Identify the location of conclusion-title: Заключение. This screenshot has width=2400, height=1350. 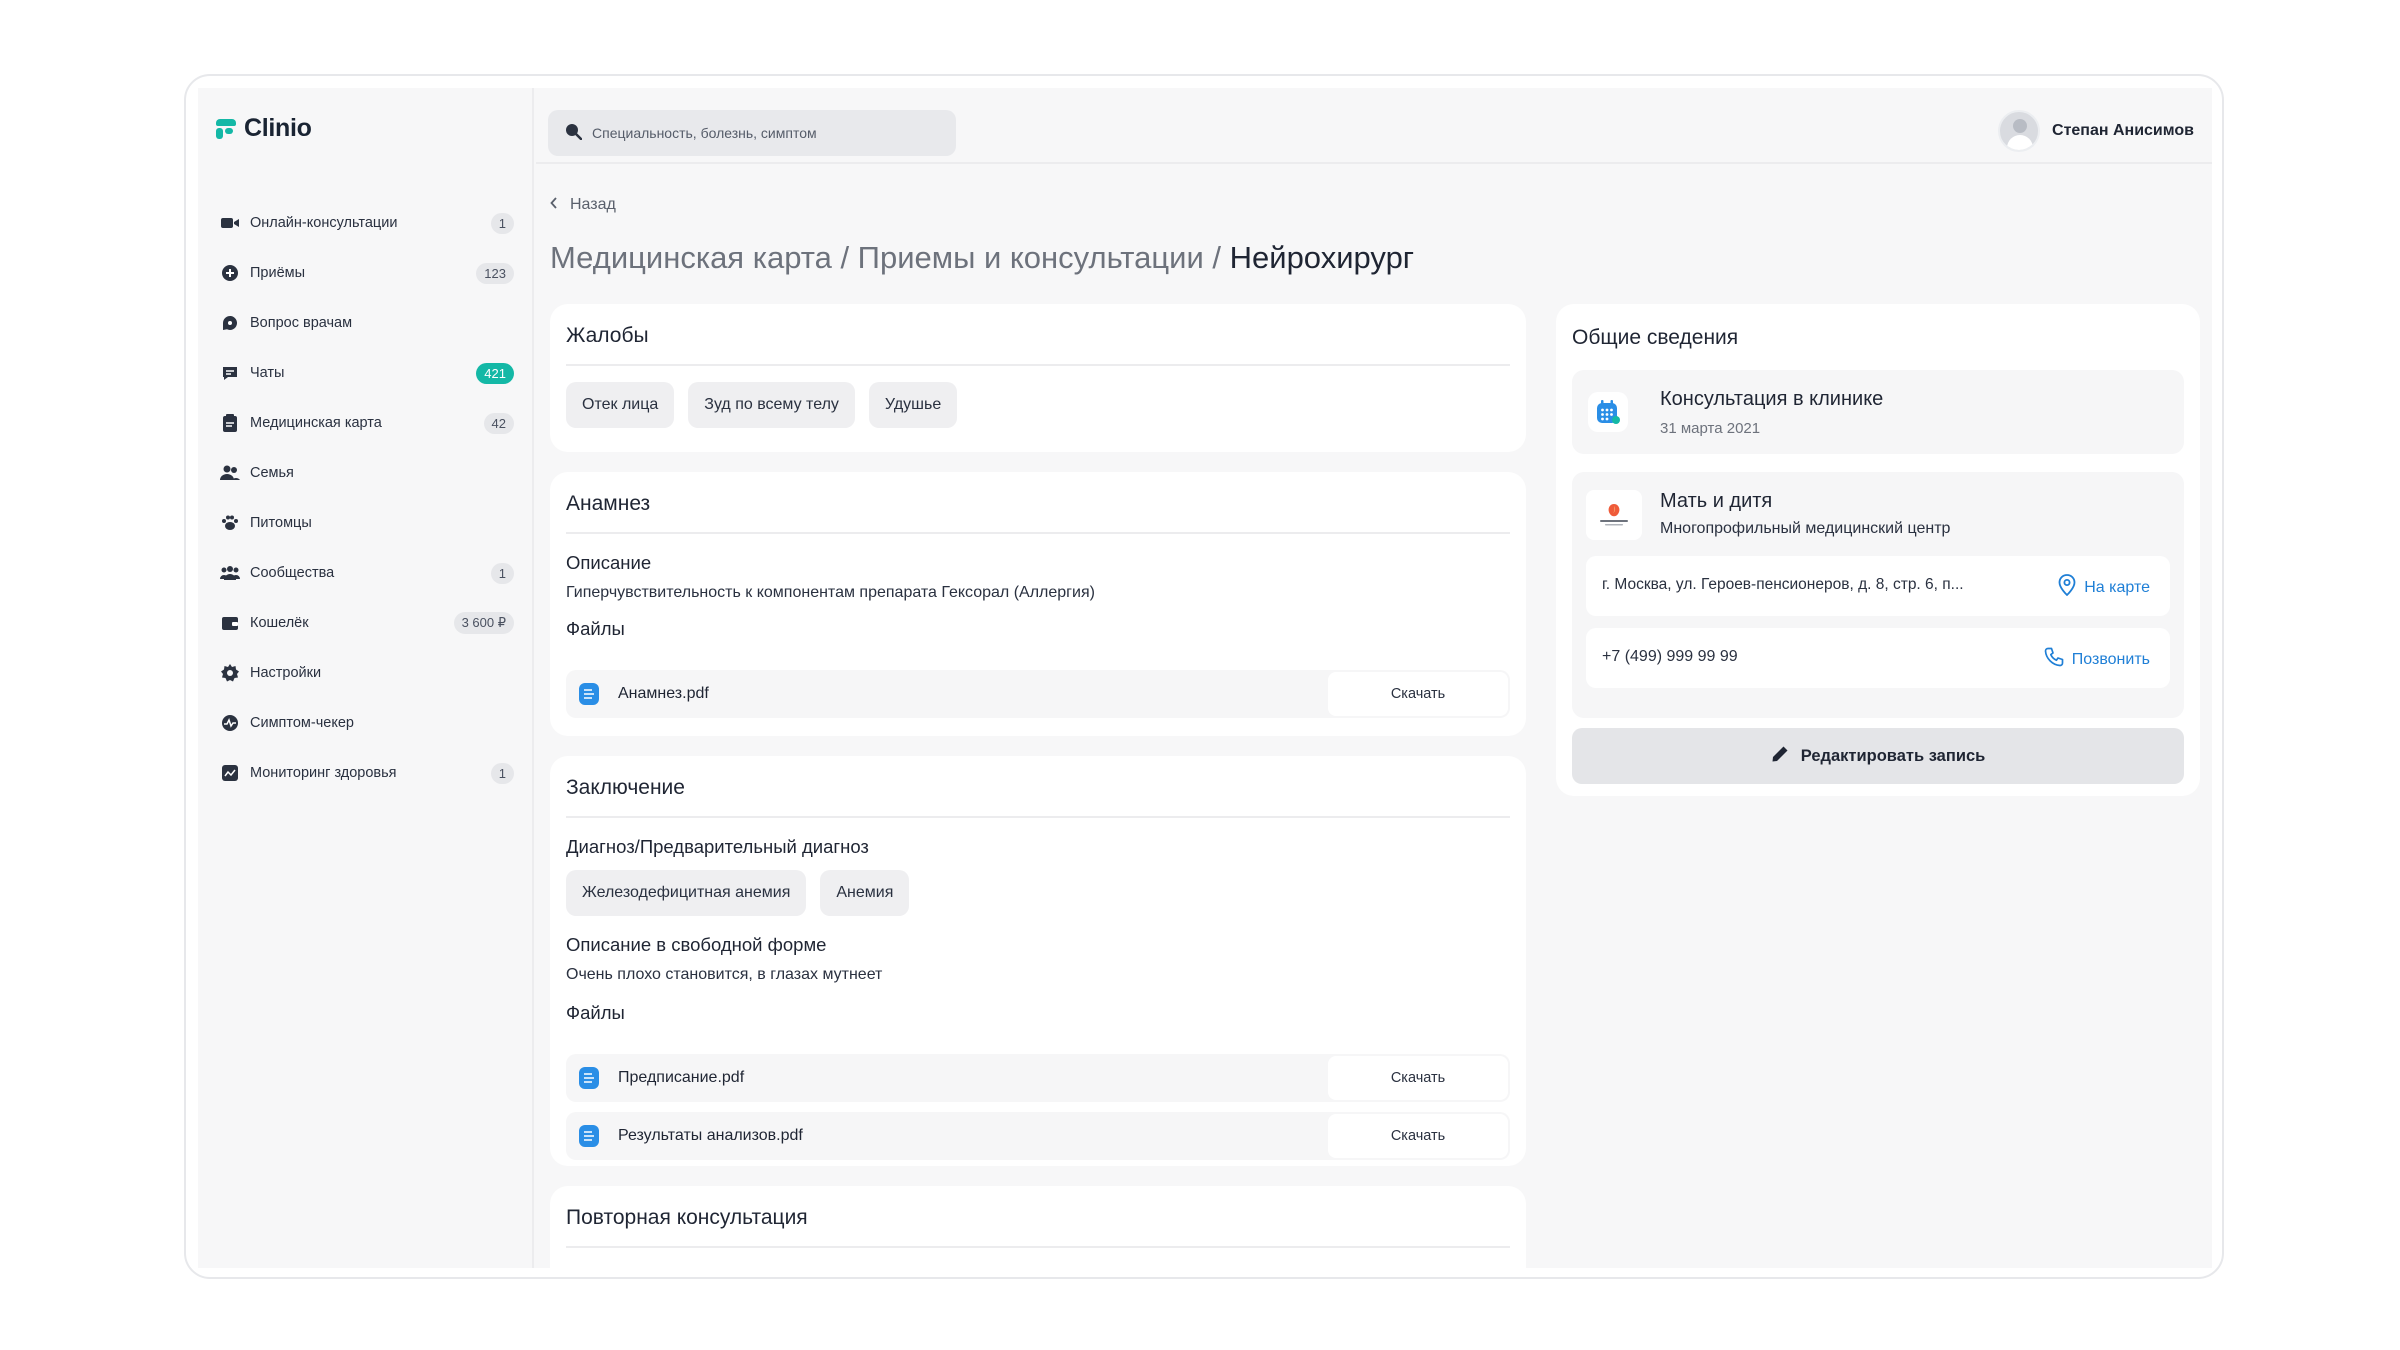
(1038, 787).